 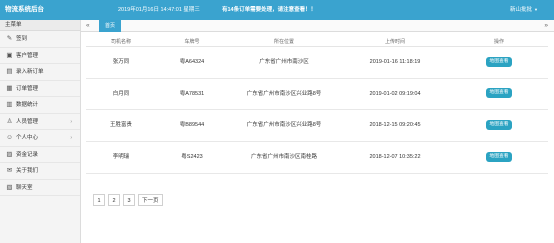 I want to click on column-header: 司机名称, so click(x=120, y=42).